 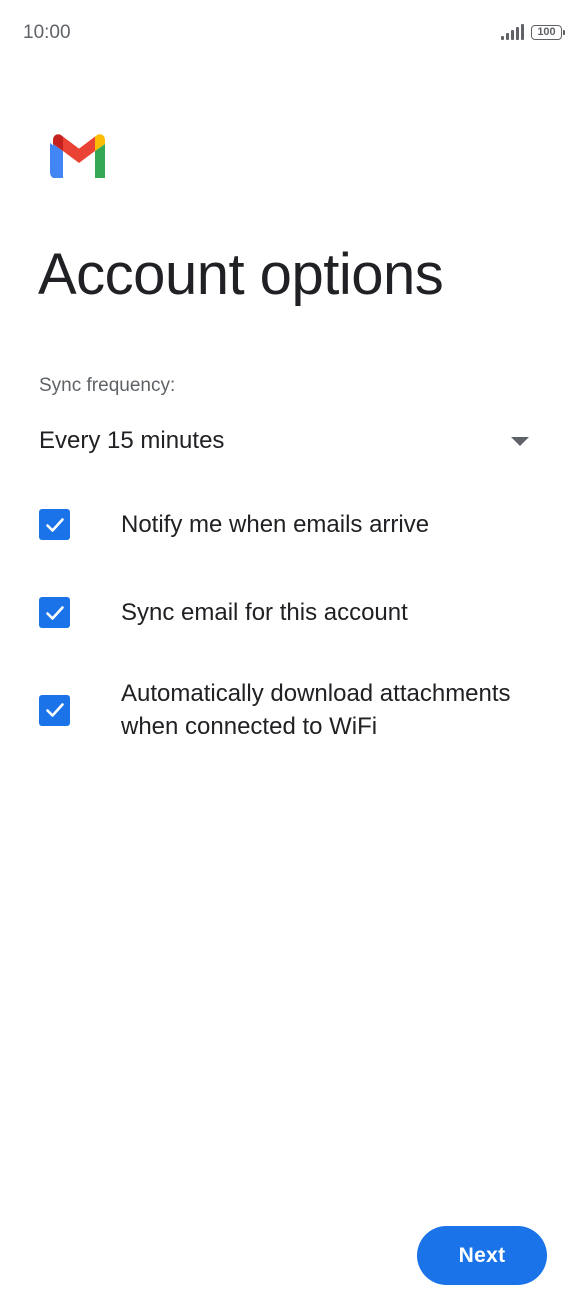 I want to click on status-time: 10:00, so click(x=47, y=32).